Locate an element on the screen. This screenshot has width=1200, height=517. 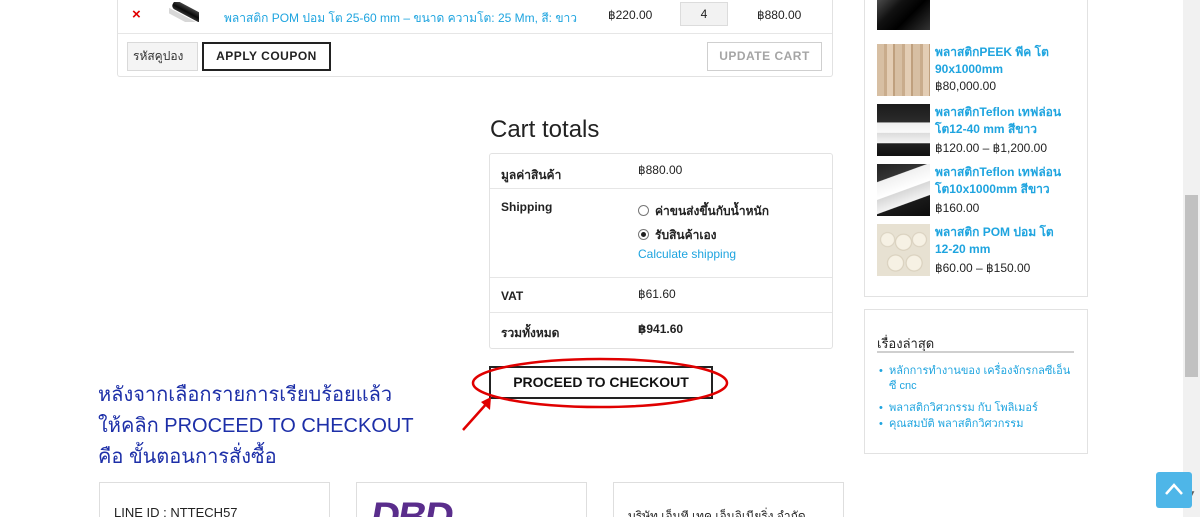
calculate-shipping-link: Calculate shipping is located at coordinates (687, 254).